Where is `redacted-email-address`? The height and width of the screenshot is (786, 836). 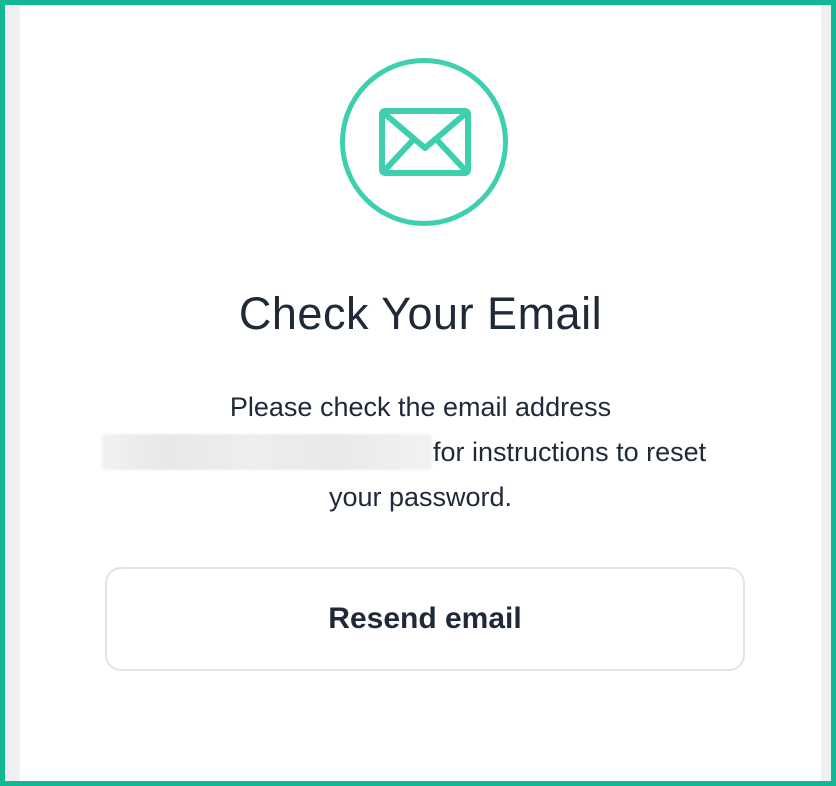
redacted-email-address is located at coordinates (267, 452).